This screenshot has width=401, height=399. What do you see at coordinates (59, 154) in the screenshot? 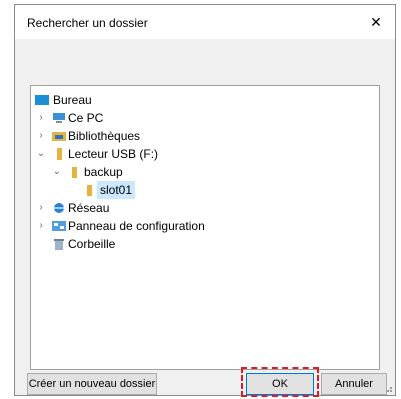
I see `usb-drive-icon` at bounding box center [59, 154].